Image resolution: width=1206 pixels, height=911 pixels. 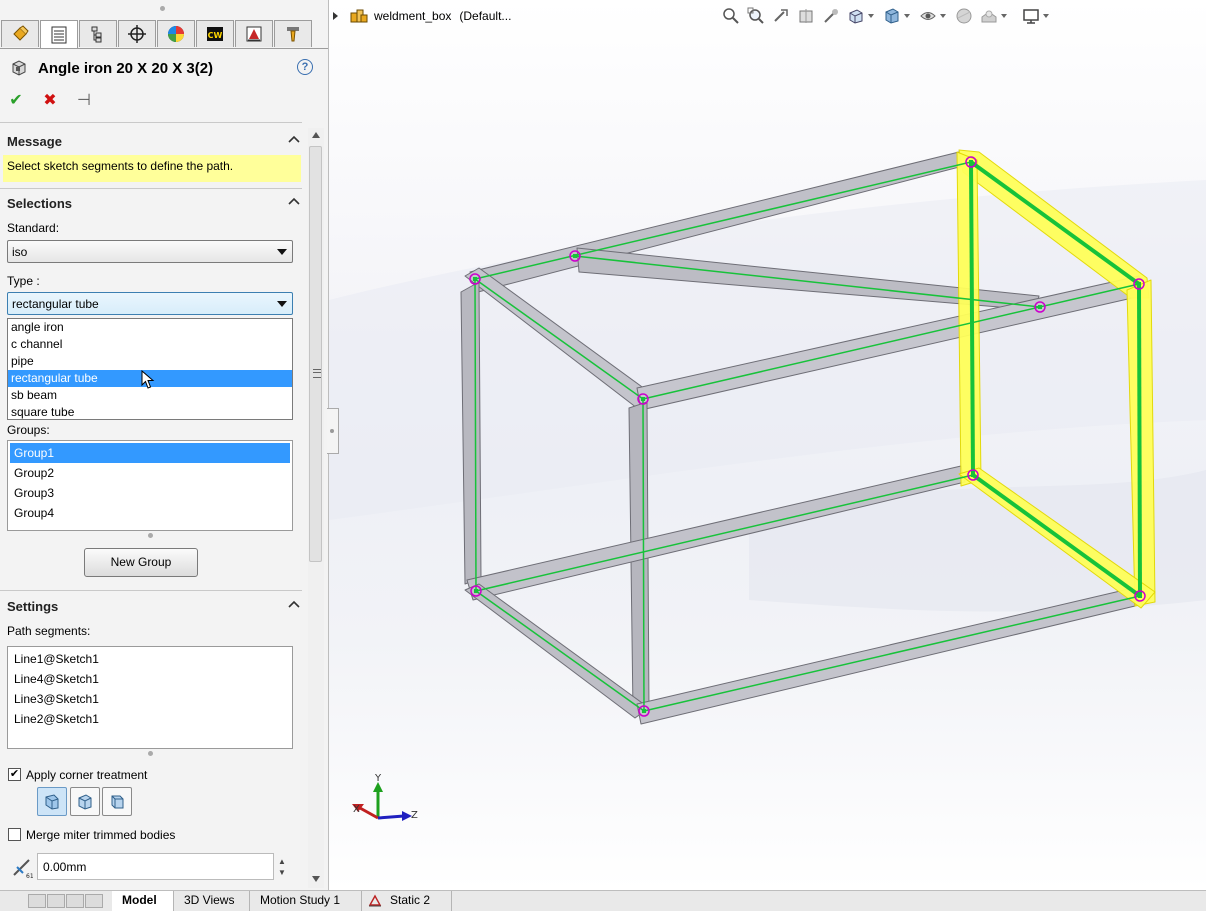 What do you see at coordinates (162, 8) in the screenshot?
I see `panel-grip` at bounding box center [162, 8].